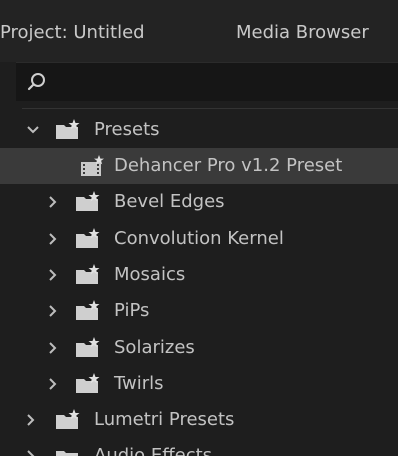 The image size is (398, 456). What do you see at coordinates (302, 33) in the screenshot?
I see `tab-media-browser: Media Browser` at bounding box center [302, 33].